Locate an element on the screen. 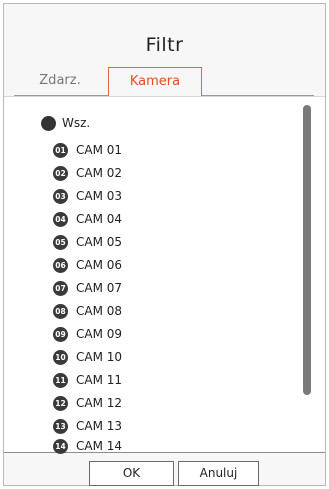  list-item-cam: 12 CAM 12 is located at coordinates (87, 403).